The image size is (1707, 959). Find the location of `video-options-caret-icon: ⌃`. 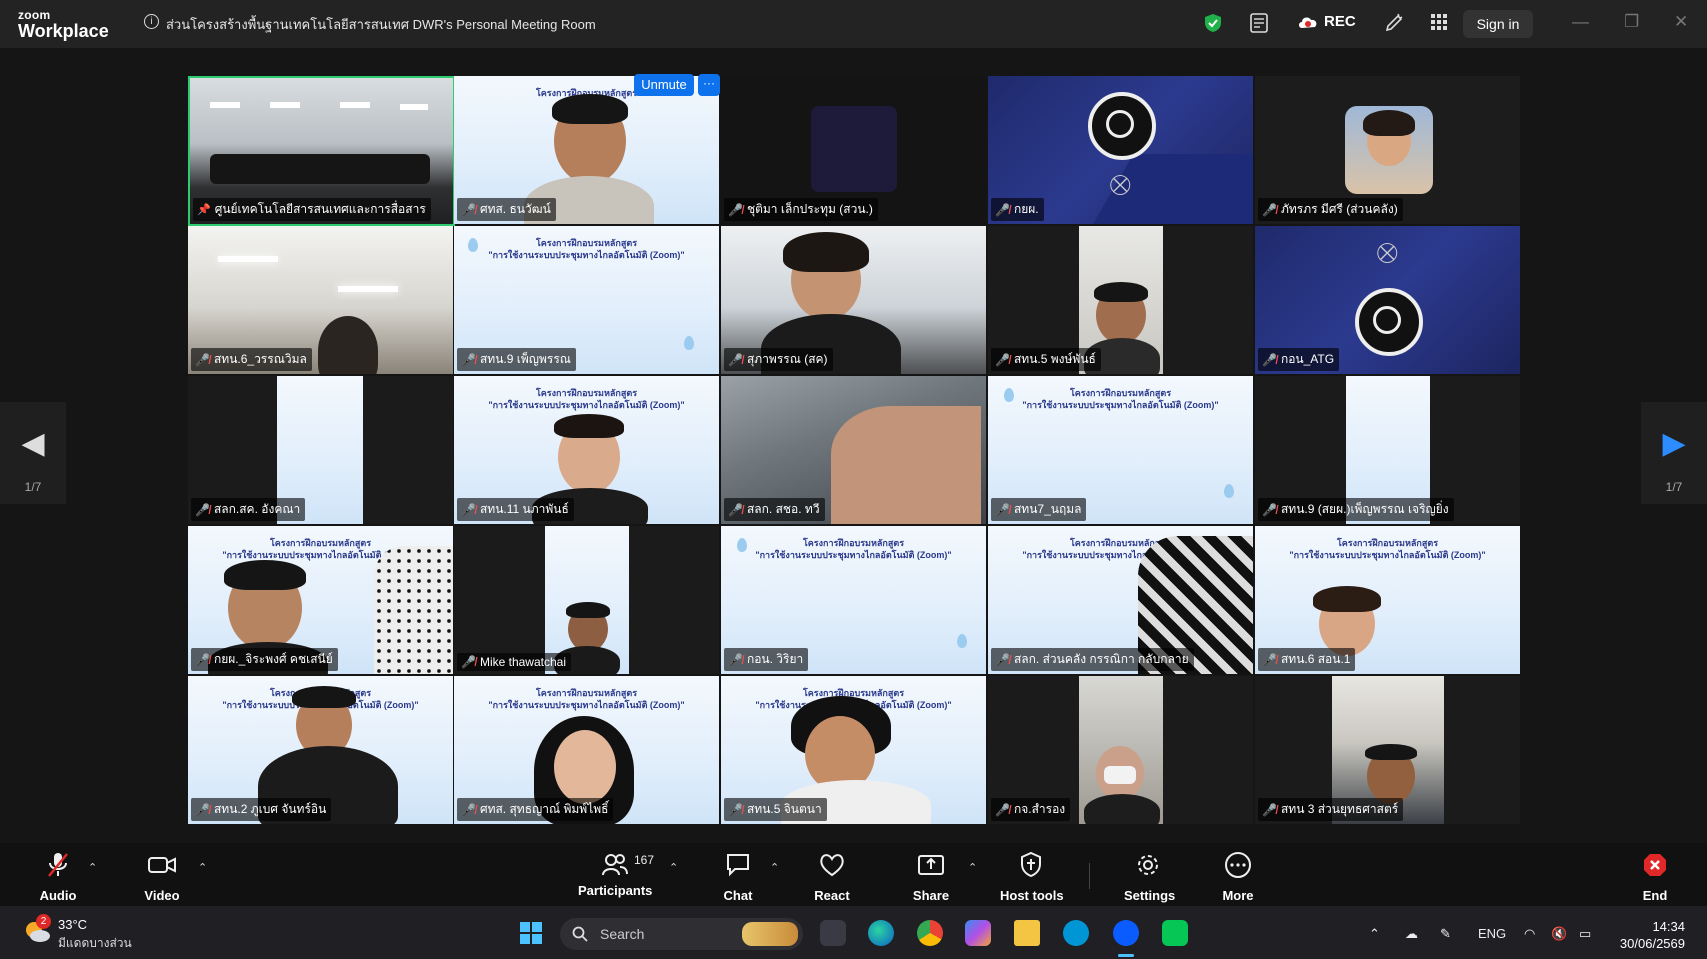

video-options-caret-icon: ⌃ is located at coordinates (202, 867).